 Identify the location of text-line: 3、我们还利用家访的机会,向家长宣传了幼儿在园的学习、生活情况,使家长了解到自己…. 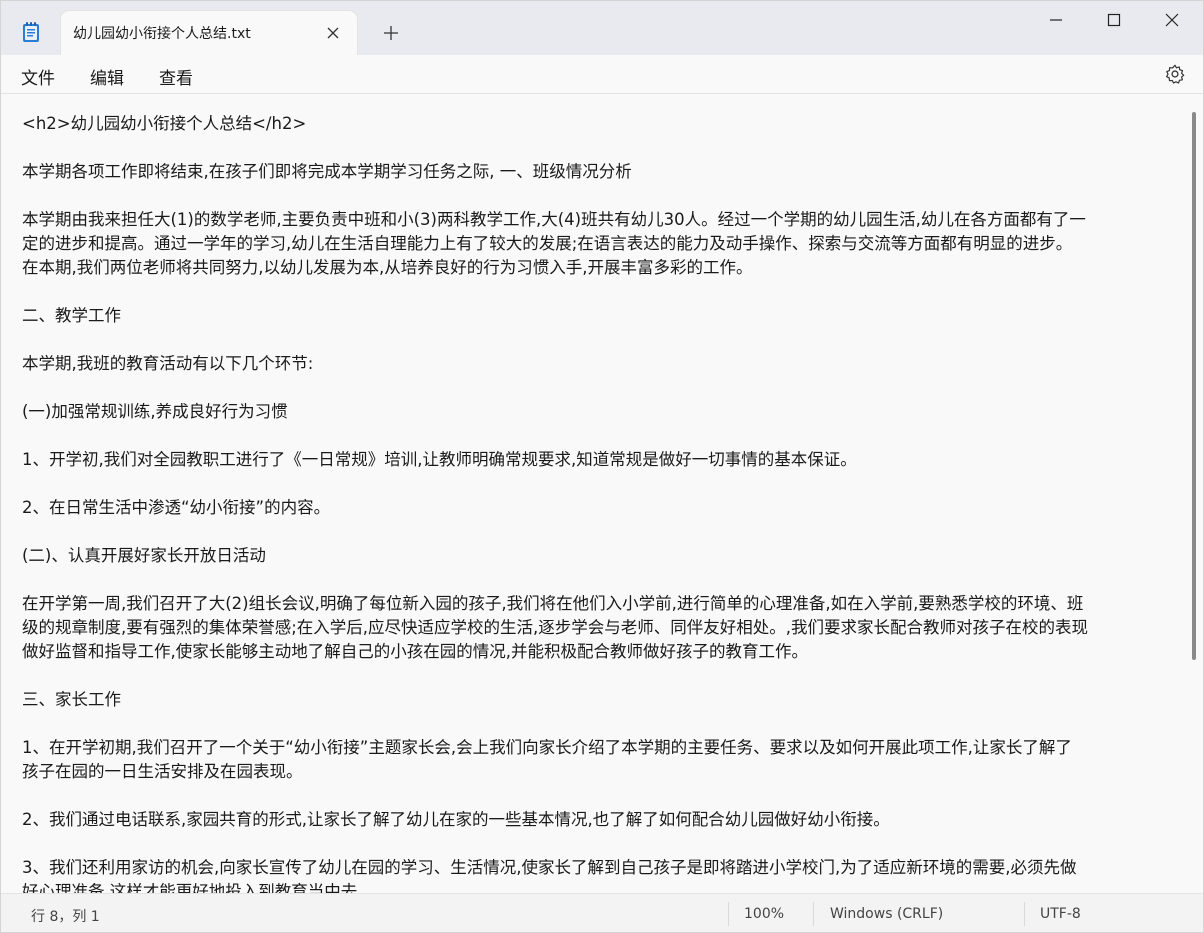
(549, 867).